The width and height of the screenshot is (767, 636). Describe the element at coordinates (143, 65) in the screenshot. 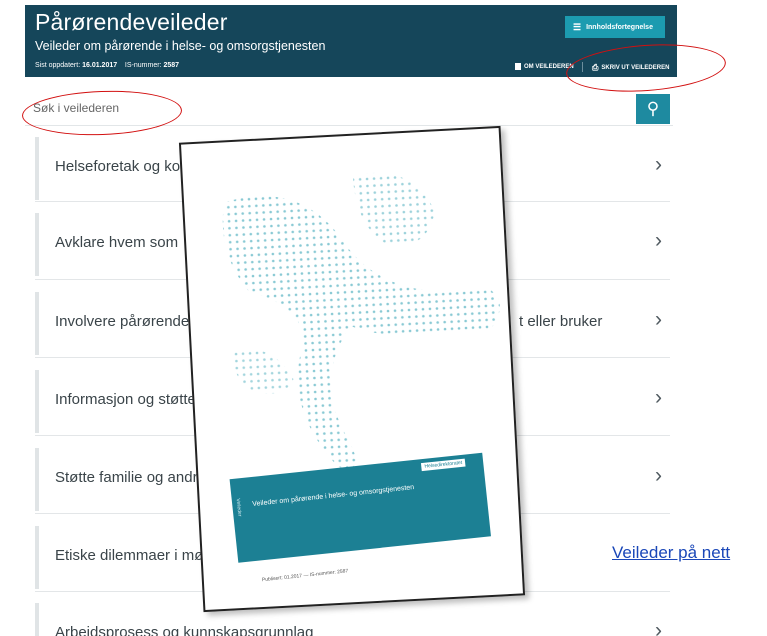

I see `is-label: IS-nummer:` at that location.